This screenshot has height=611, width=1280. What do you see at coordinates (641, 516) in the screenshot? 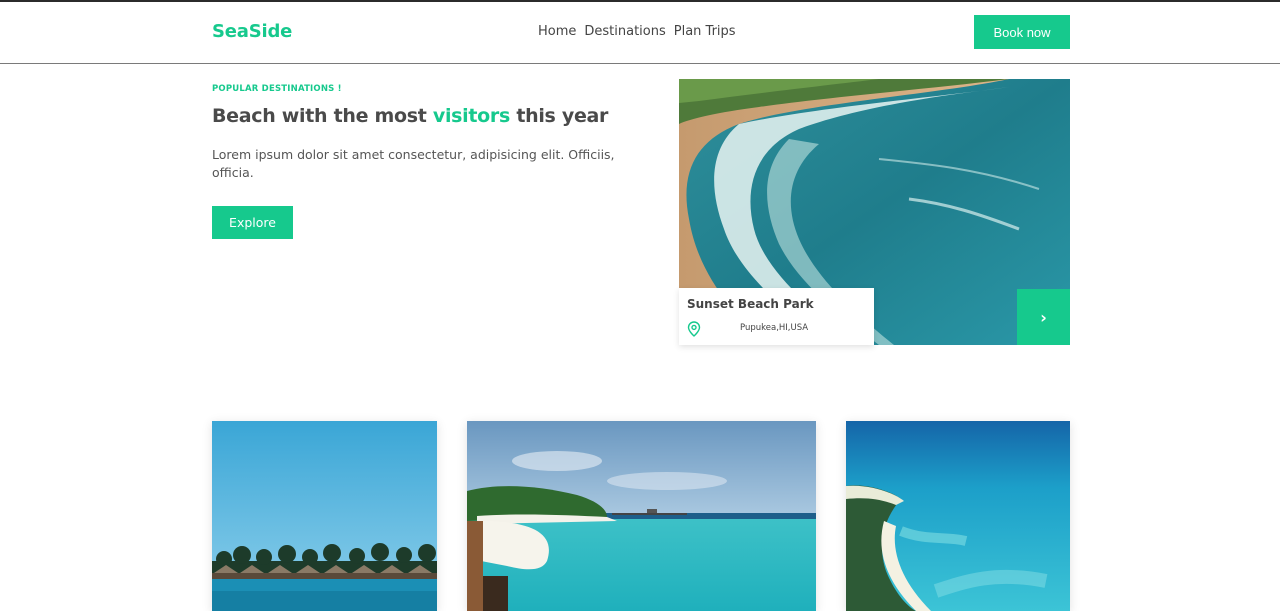
I see `gallery-card-lagoon` at bounding box center [641, 516].